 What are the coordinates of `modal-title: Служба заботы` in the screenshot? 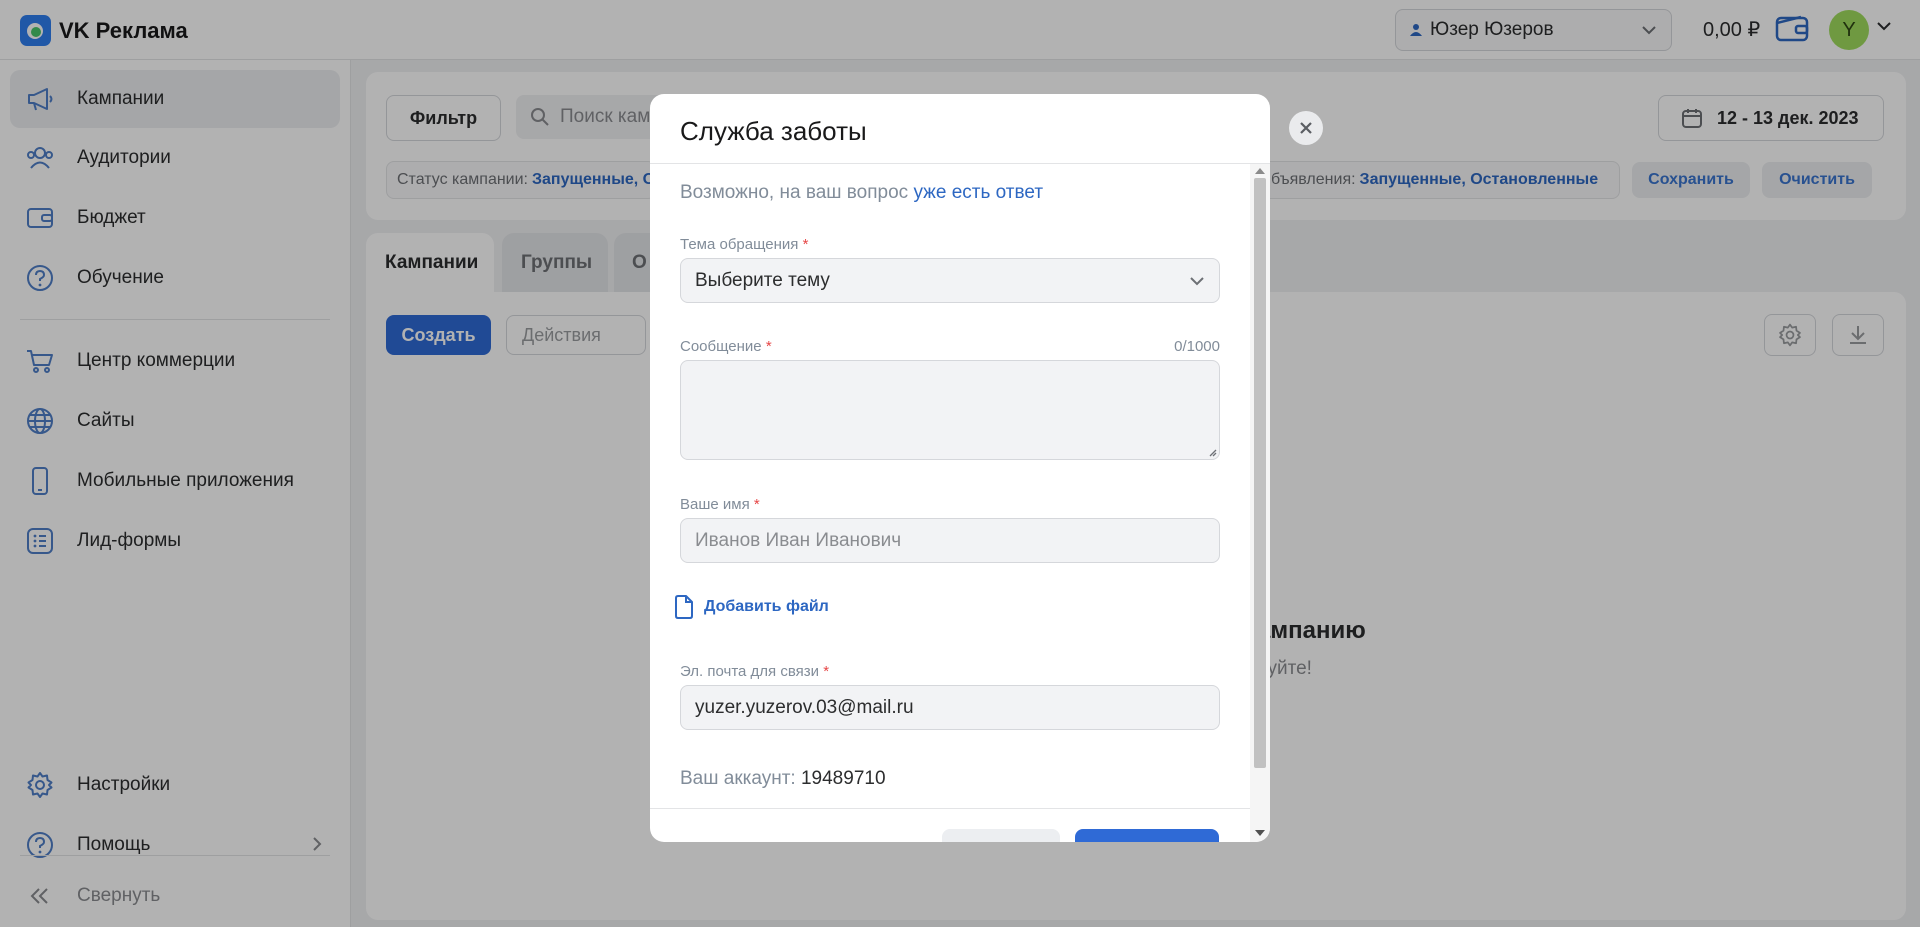 It's located at (773, 131).